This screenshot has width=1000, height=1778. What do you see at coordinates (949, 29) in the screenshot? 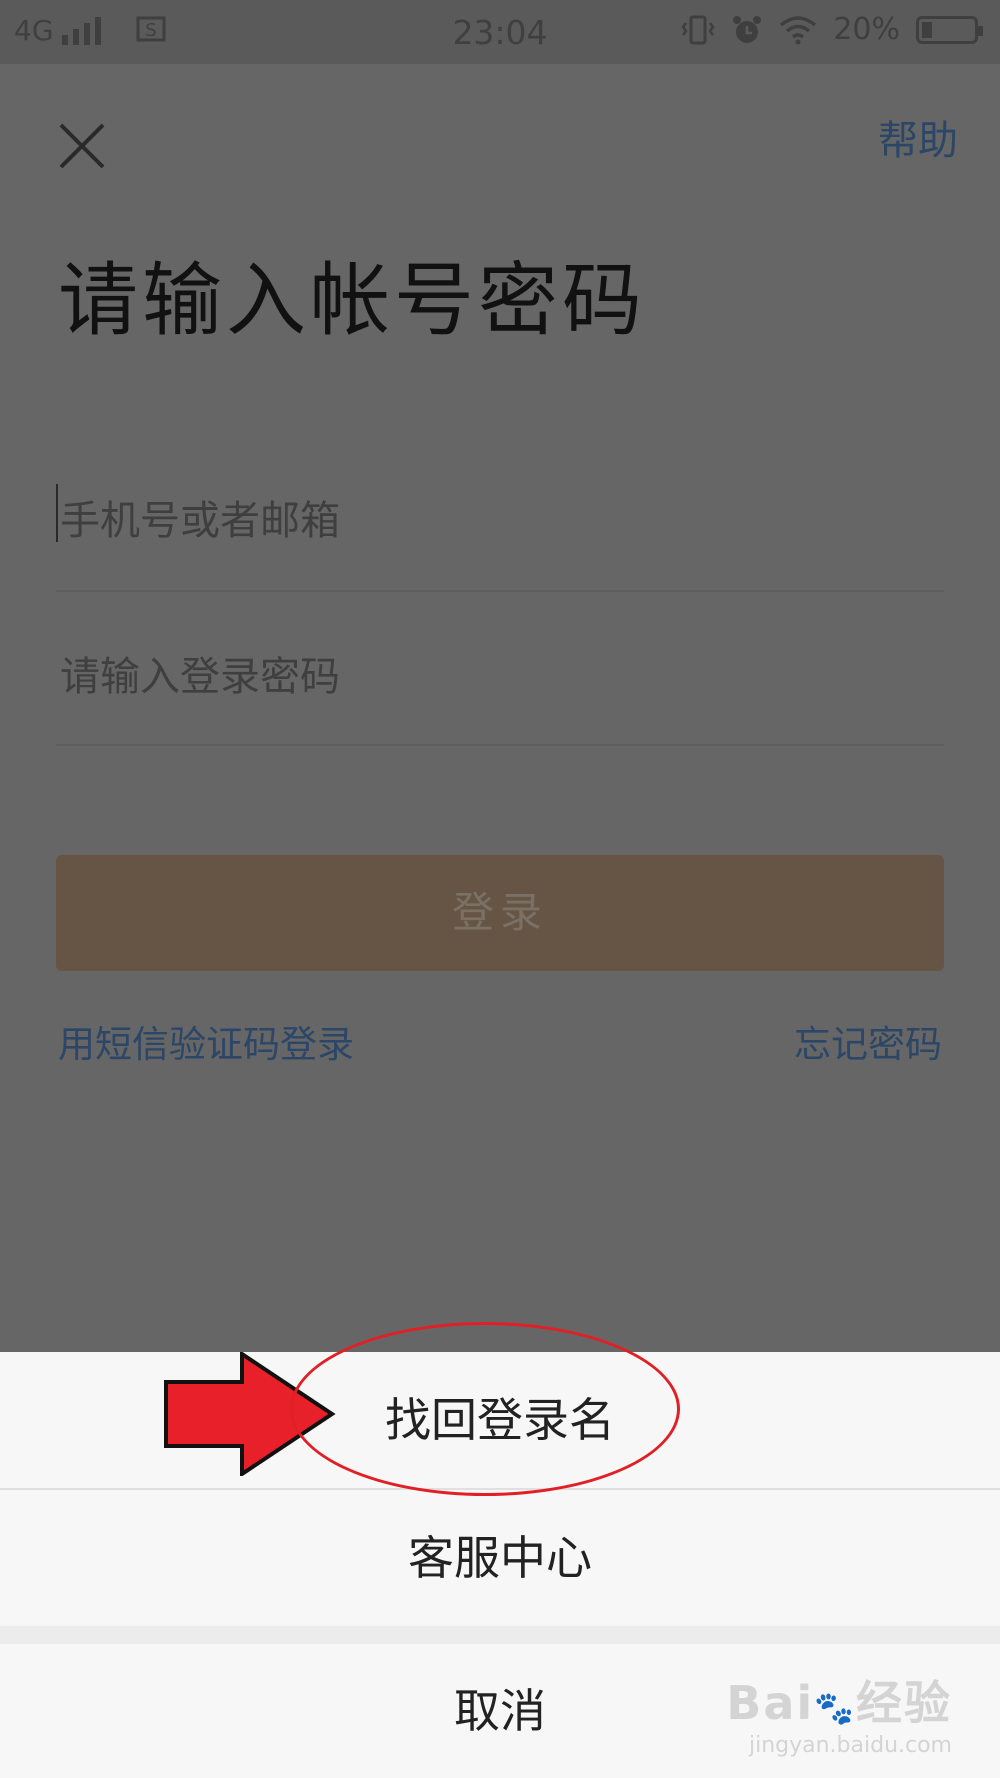
I see `battery-icon` at bounding box center [949, 29].